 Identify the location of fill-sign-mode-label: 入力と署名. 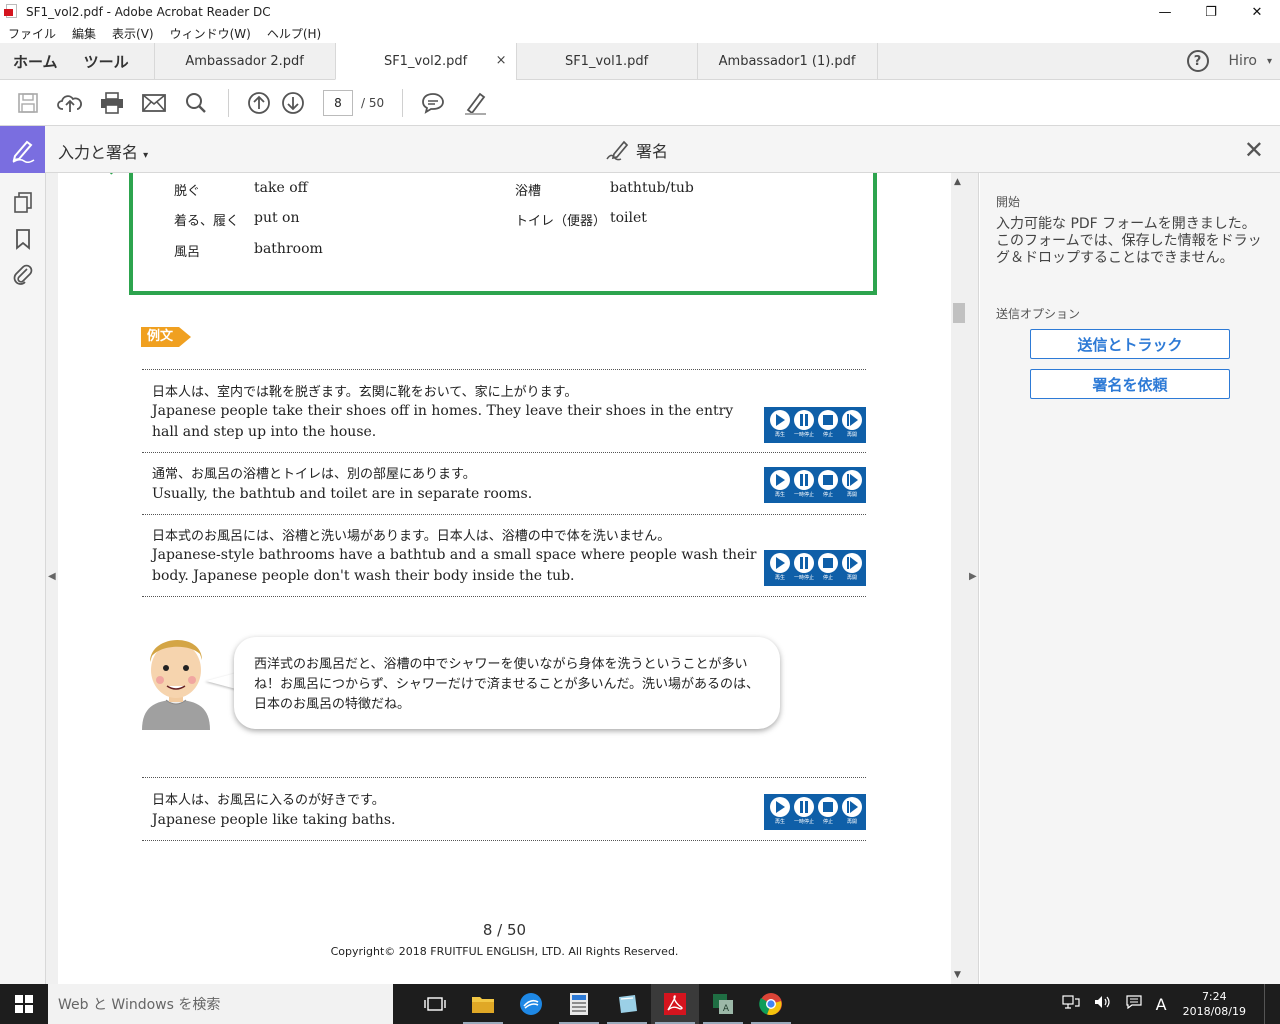
(98, 152).